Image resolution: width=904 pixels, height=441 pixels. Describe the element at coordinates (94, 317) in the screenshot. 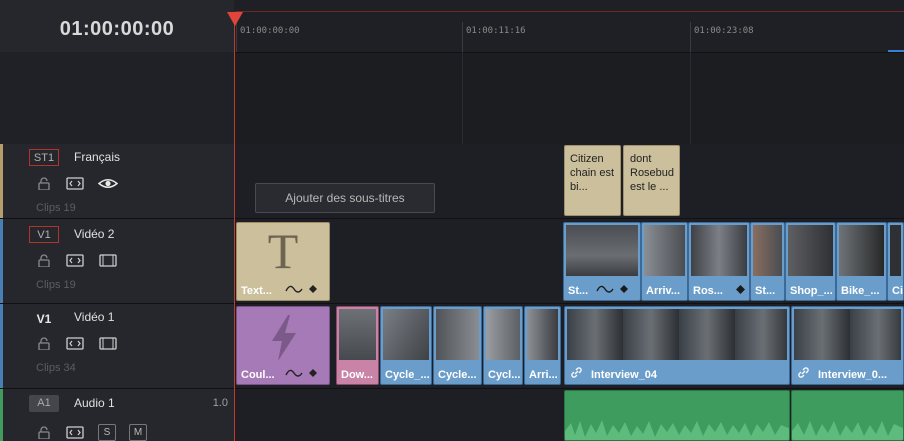

I see `track-name: Vidéo 1` at that location.